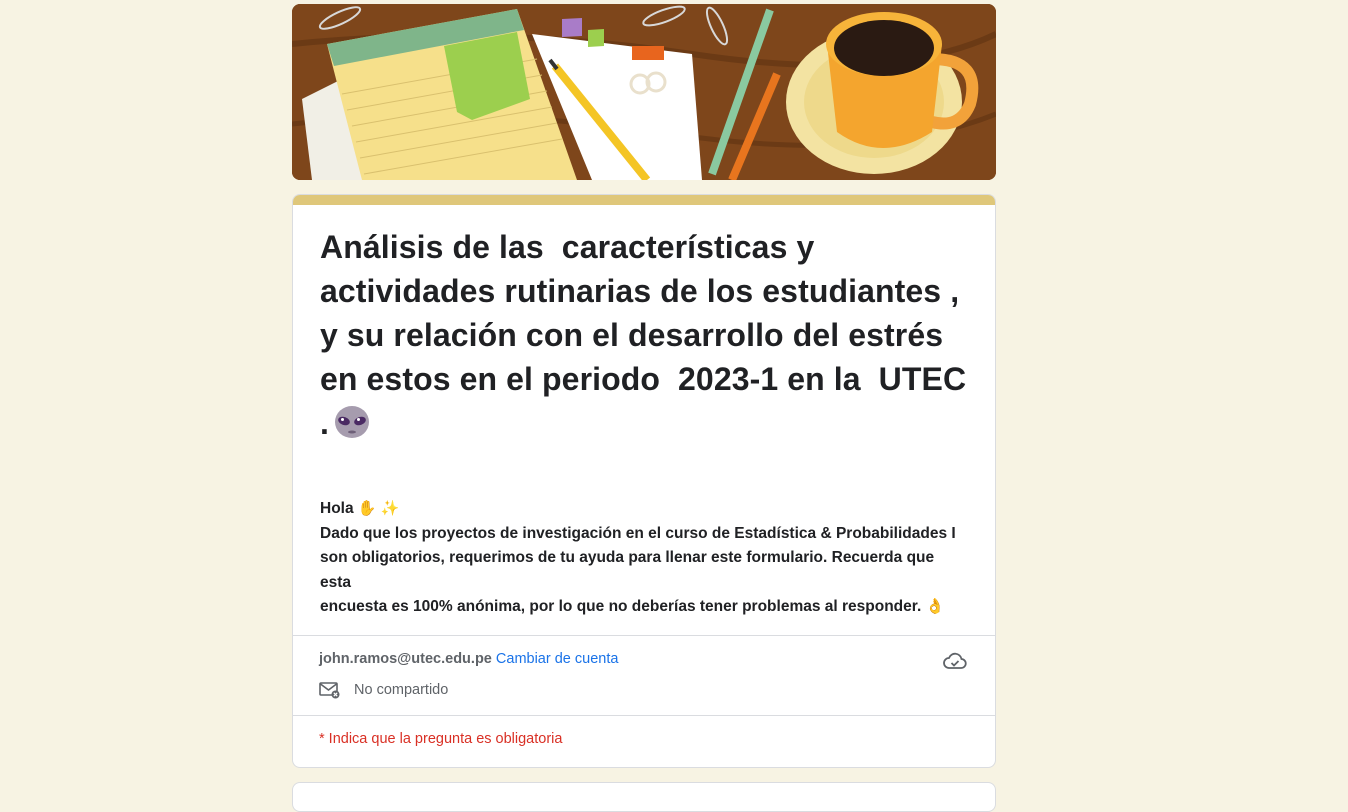 This screenshot has height=812, width=1348. Describe the element at coordinates (401, 690) in the screenshot. I see `shared-status-text: No compartido` at that location.